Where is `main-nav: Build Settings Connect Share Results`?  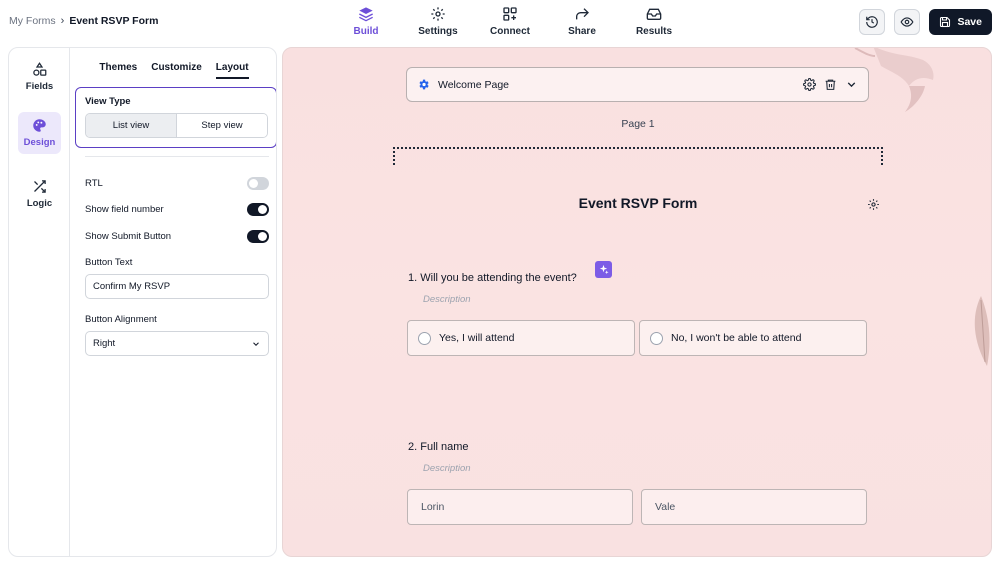 main-nav: Build Settings Connect Share Results is located at coordinates (510, 21).